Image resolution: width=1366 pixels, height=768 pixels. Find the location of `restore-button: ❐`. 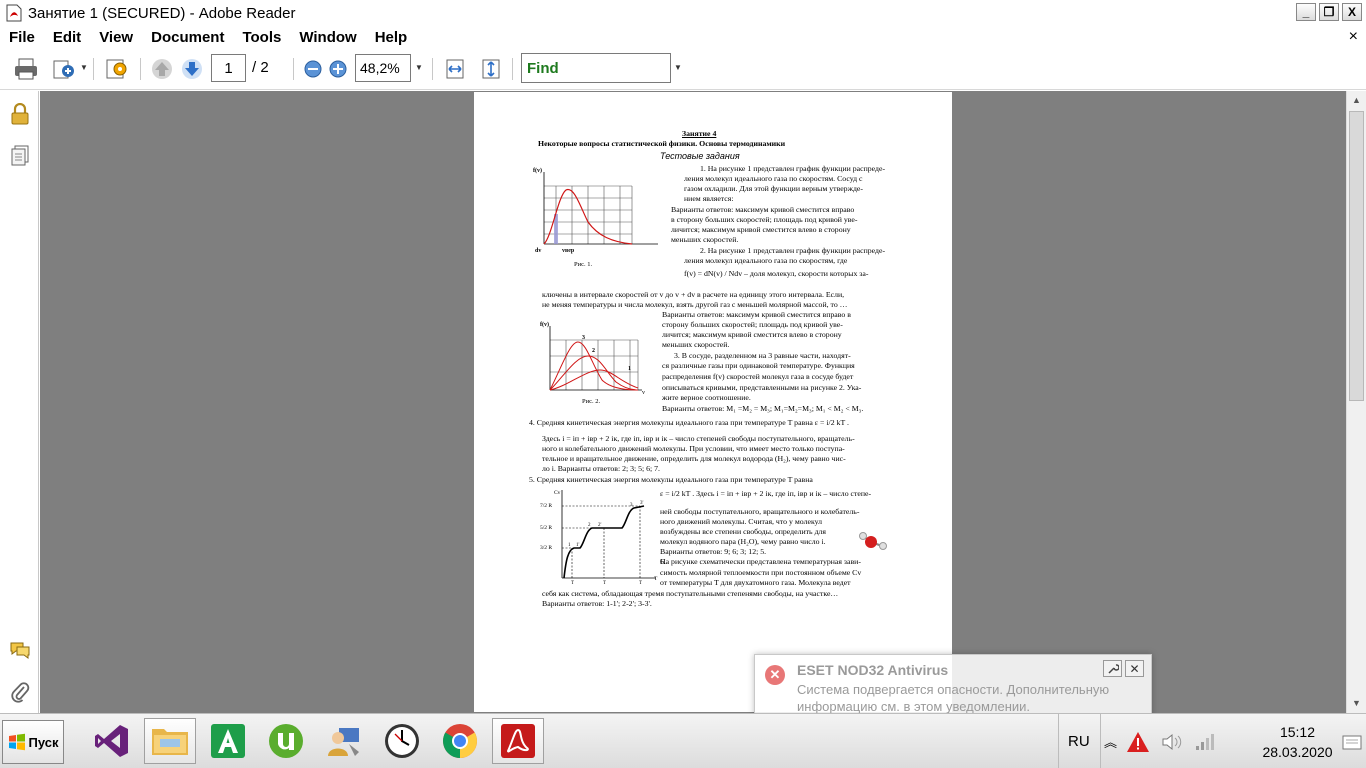

restore-button: ❐ is located at coordinates (1329, 12).